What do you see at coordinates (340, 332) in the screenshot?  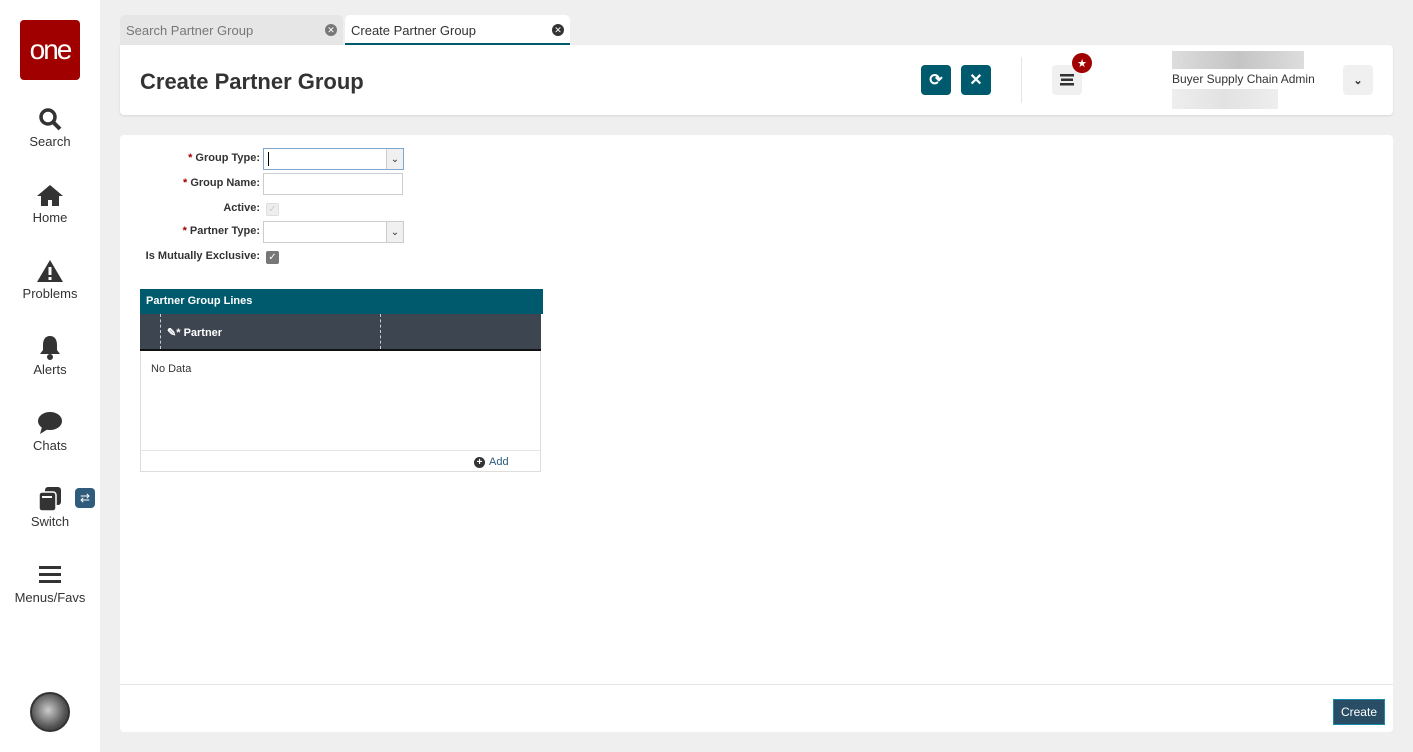 I see `grid-header: ✎* Partner` at bounding box center [340, 332].